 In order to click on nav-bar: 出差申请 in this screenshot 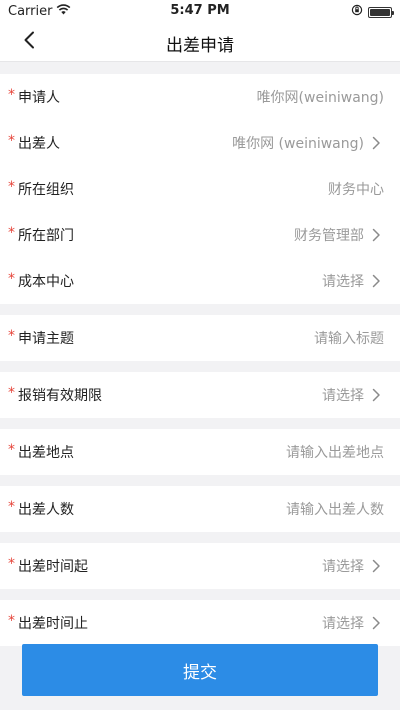, I will do `click(200, 42)`.